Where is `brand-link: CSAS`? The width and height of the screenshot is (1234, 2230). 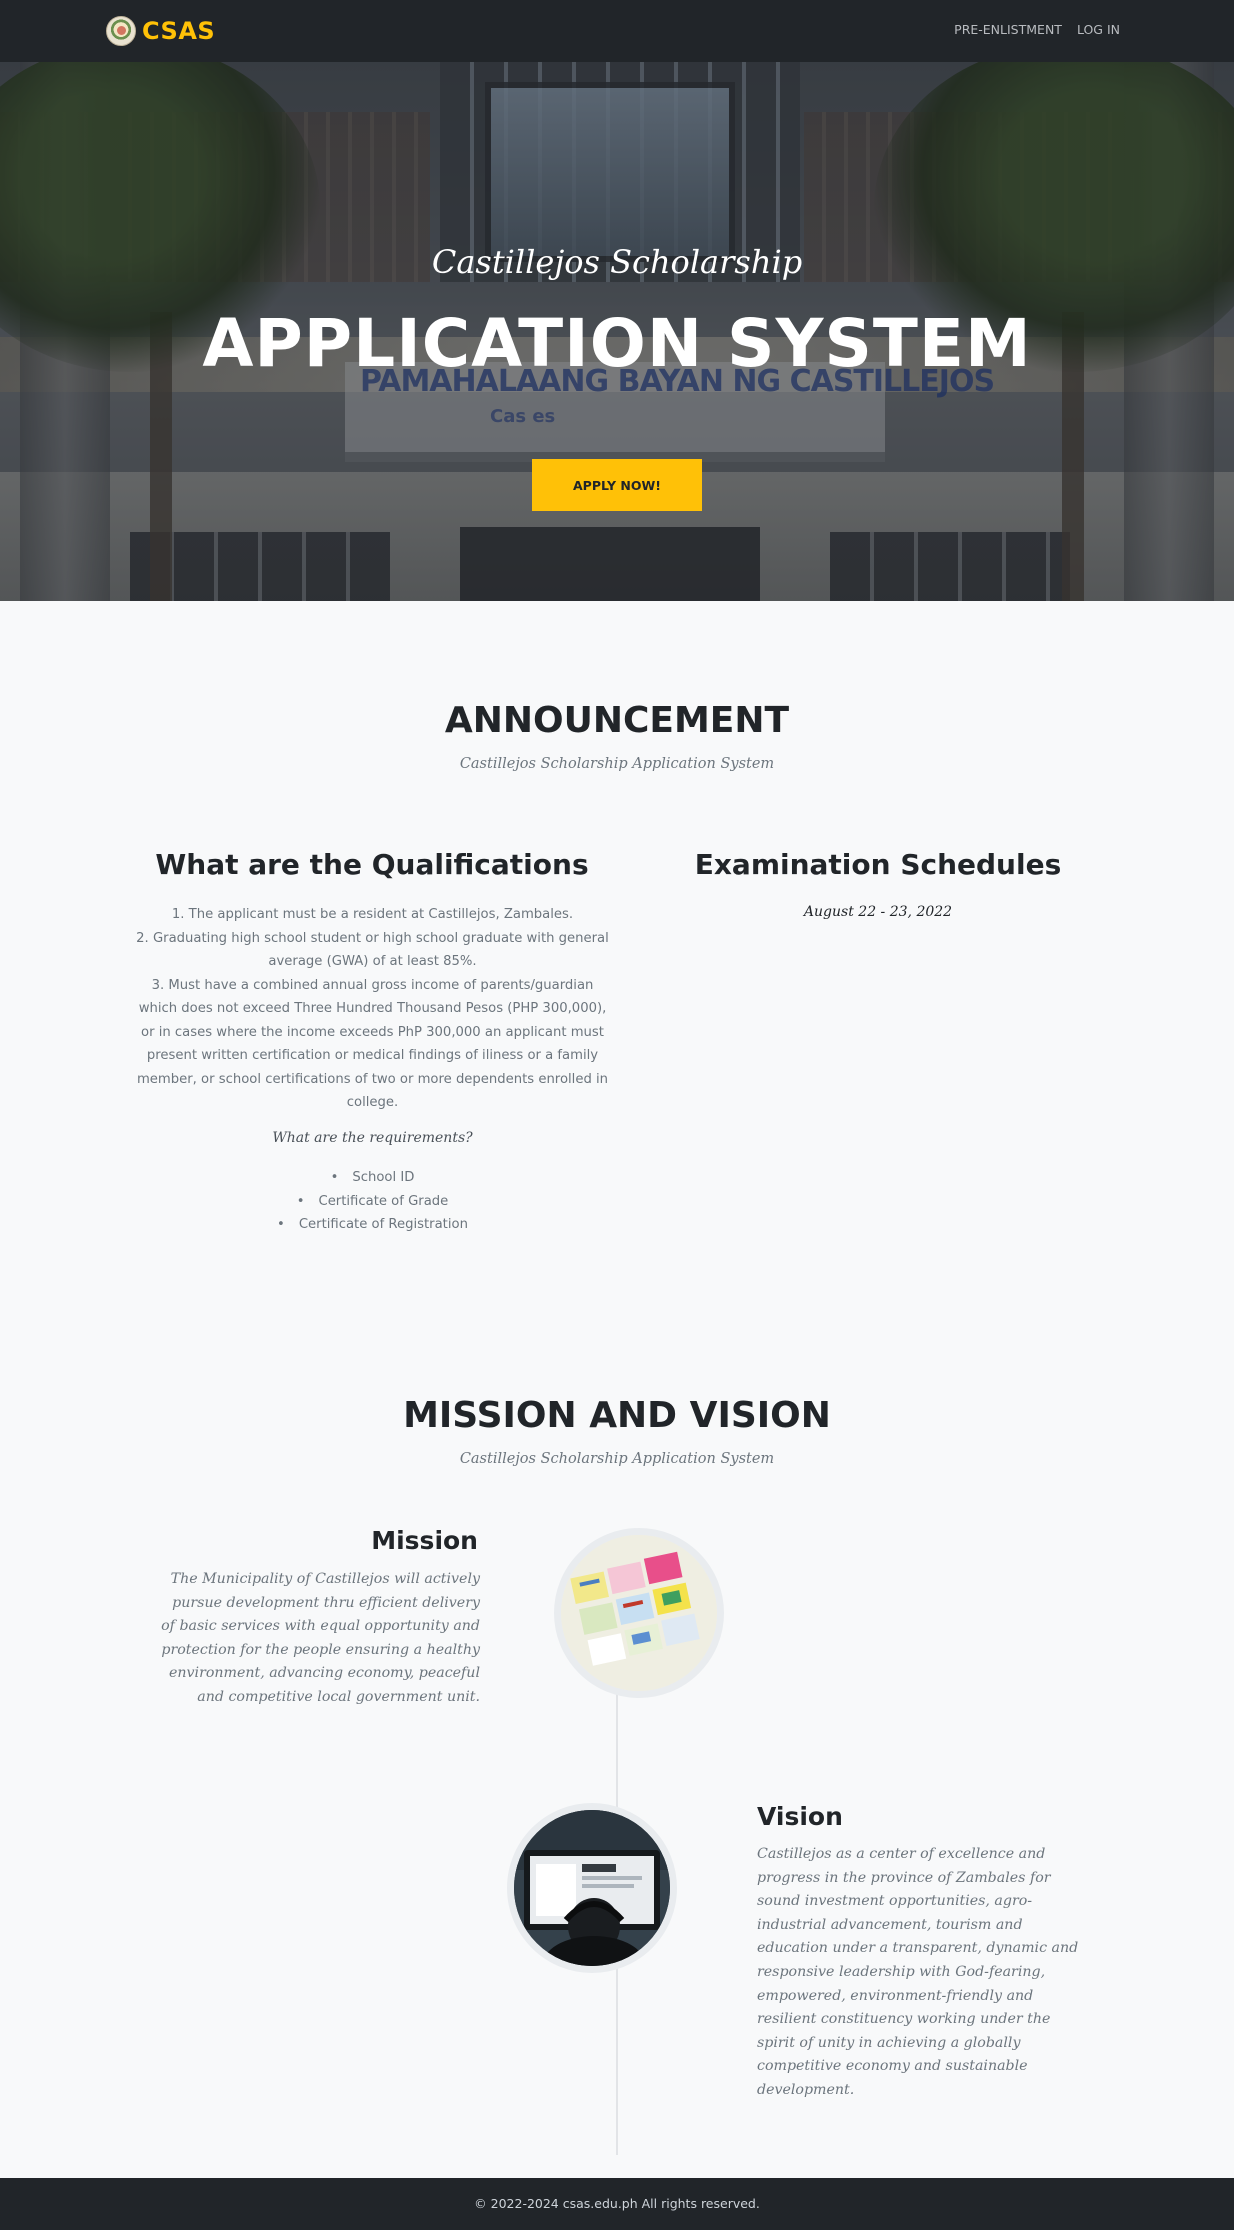
brand-link: CSAS is located at coordinates (160, 31).